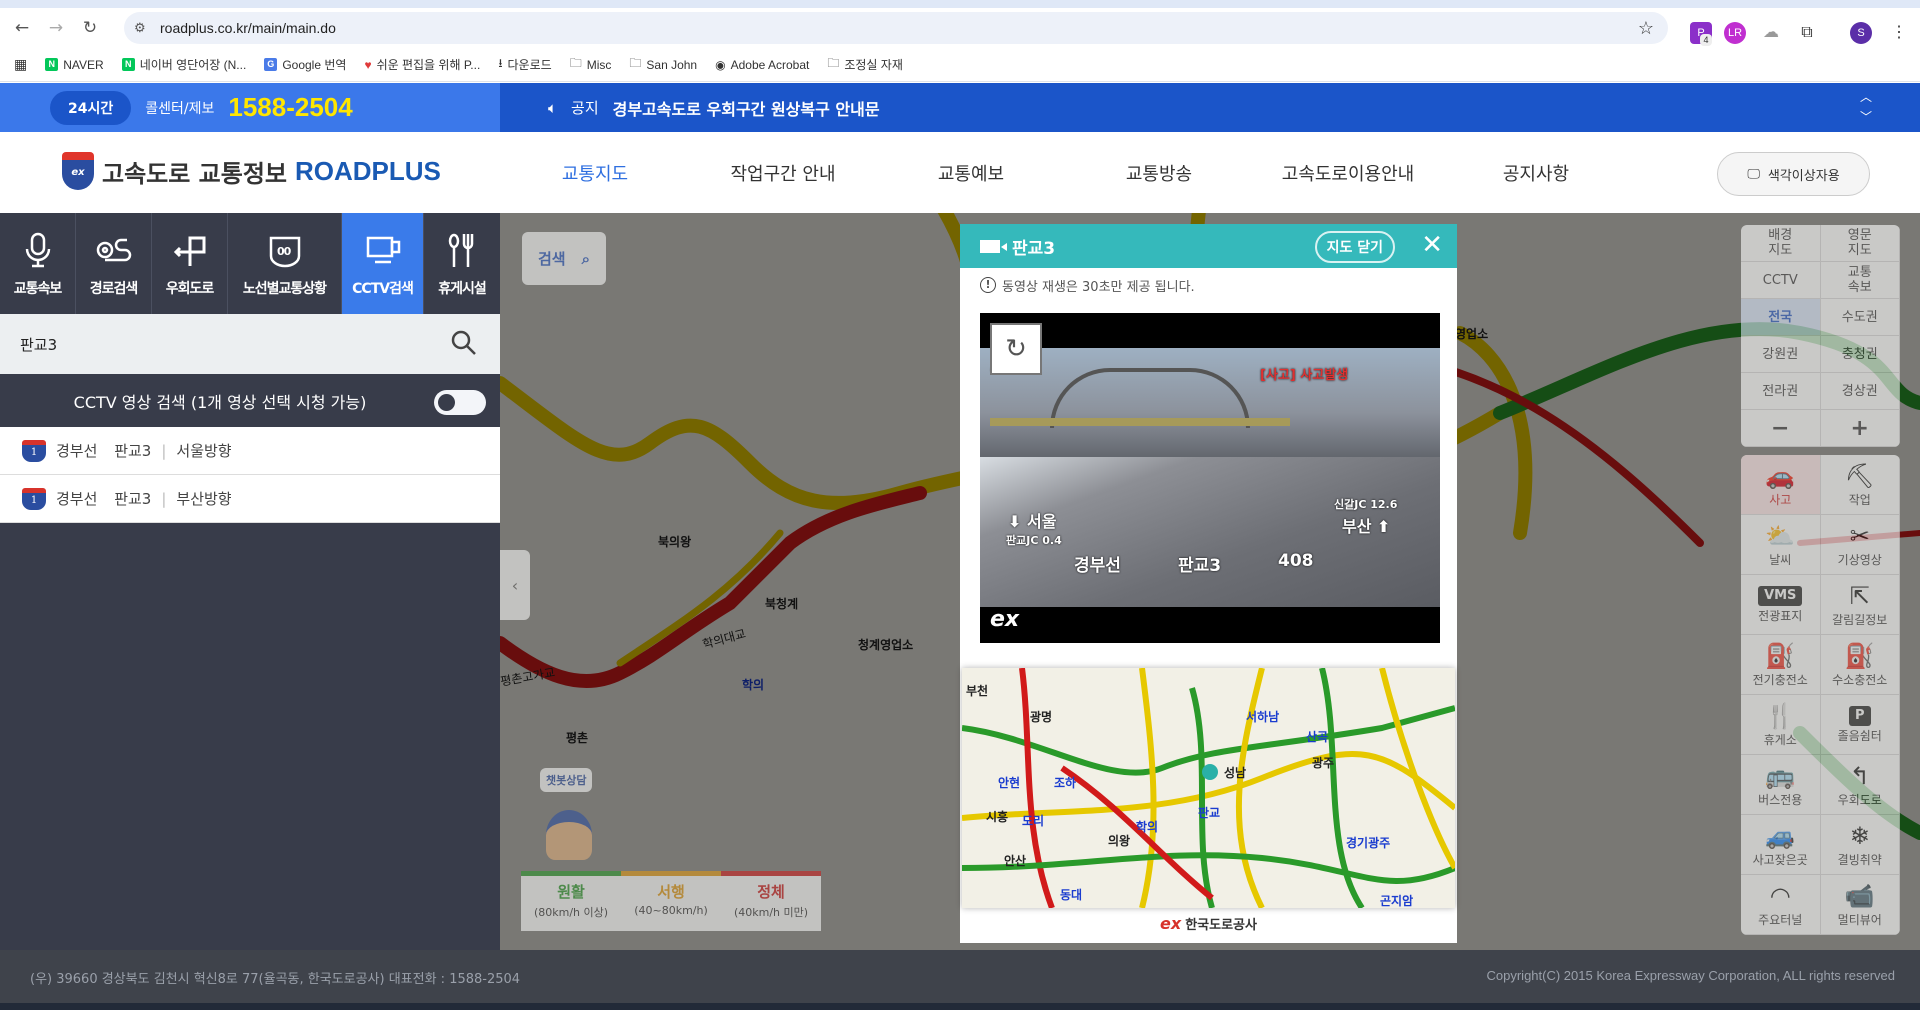 The height and width of the screenshot is (1010, 1920). What do you see at coordinates (524, 64) in the screenshot?
I see `bookmark-downloads: ⭳ 다운로드` at bounding box center [524, 64].